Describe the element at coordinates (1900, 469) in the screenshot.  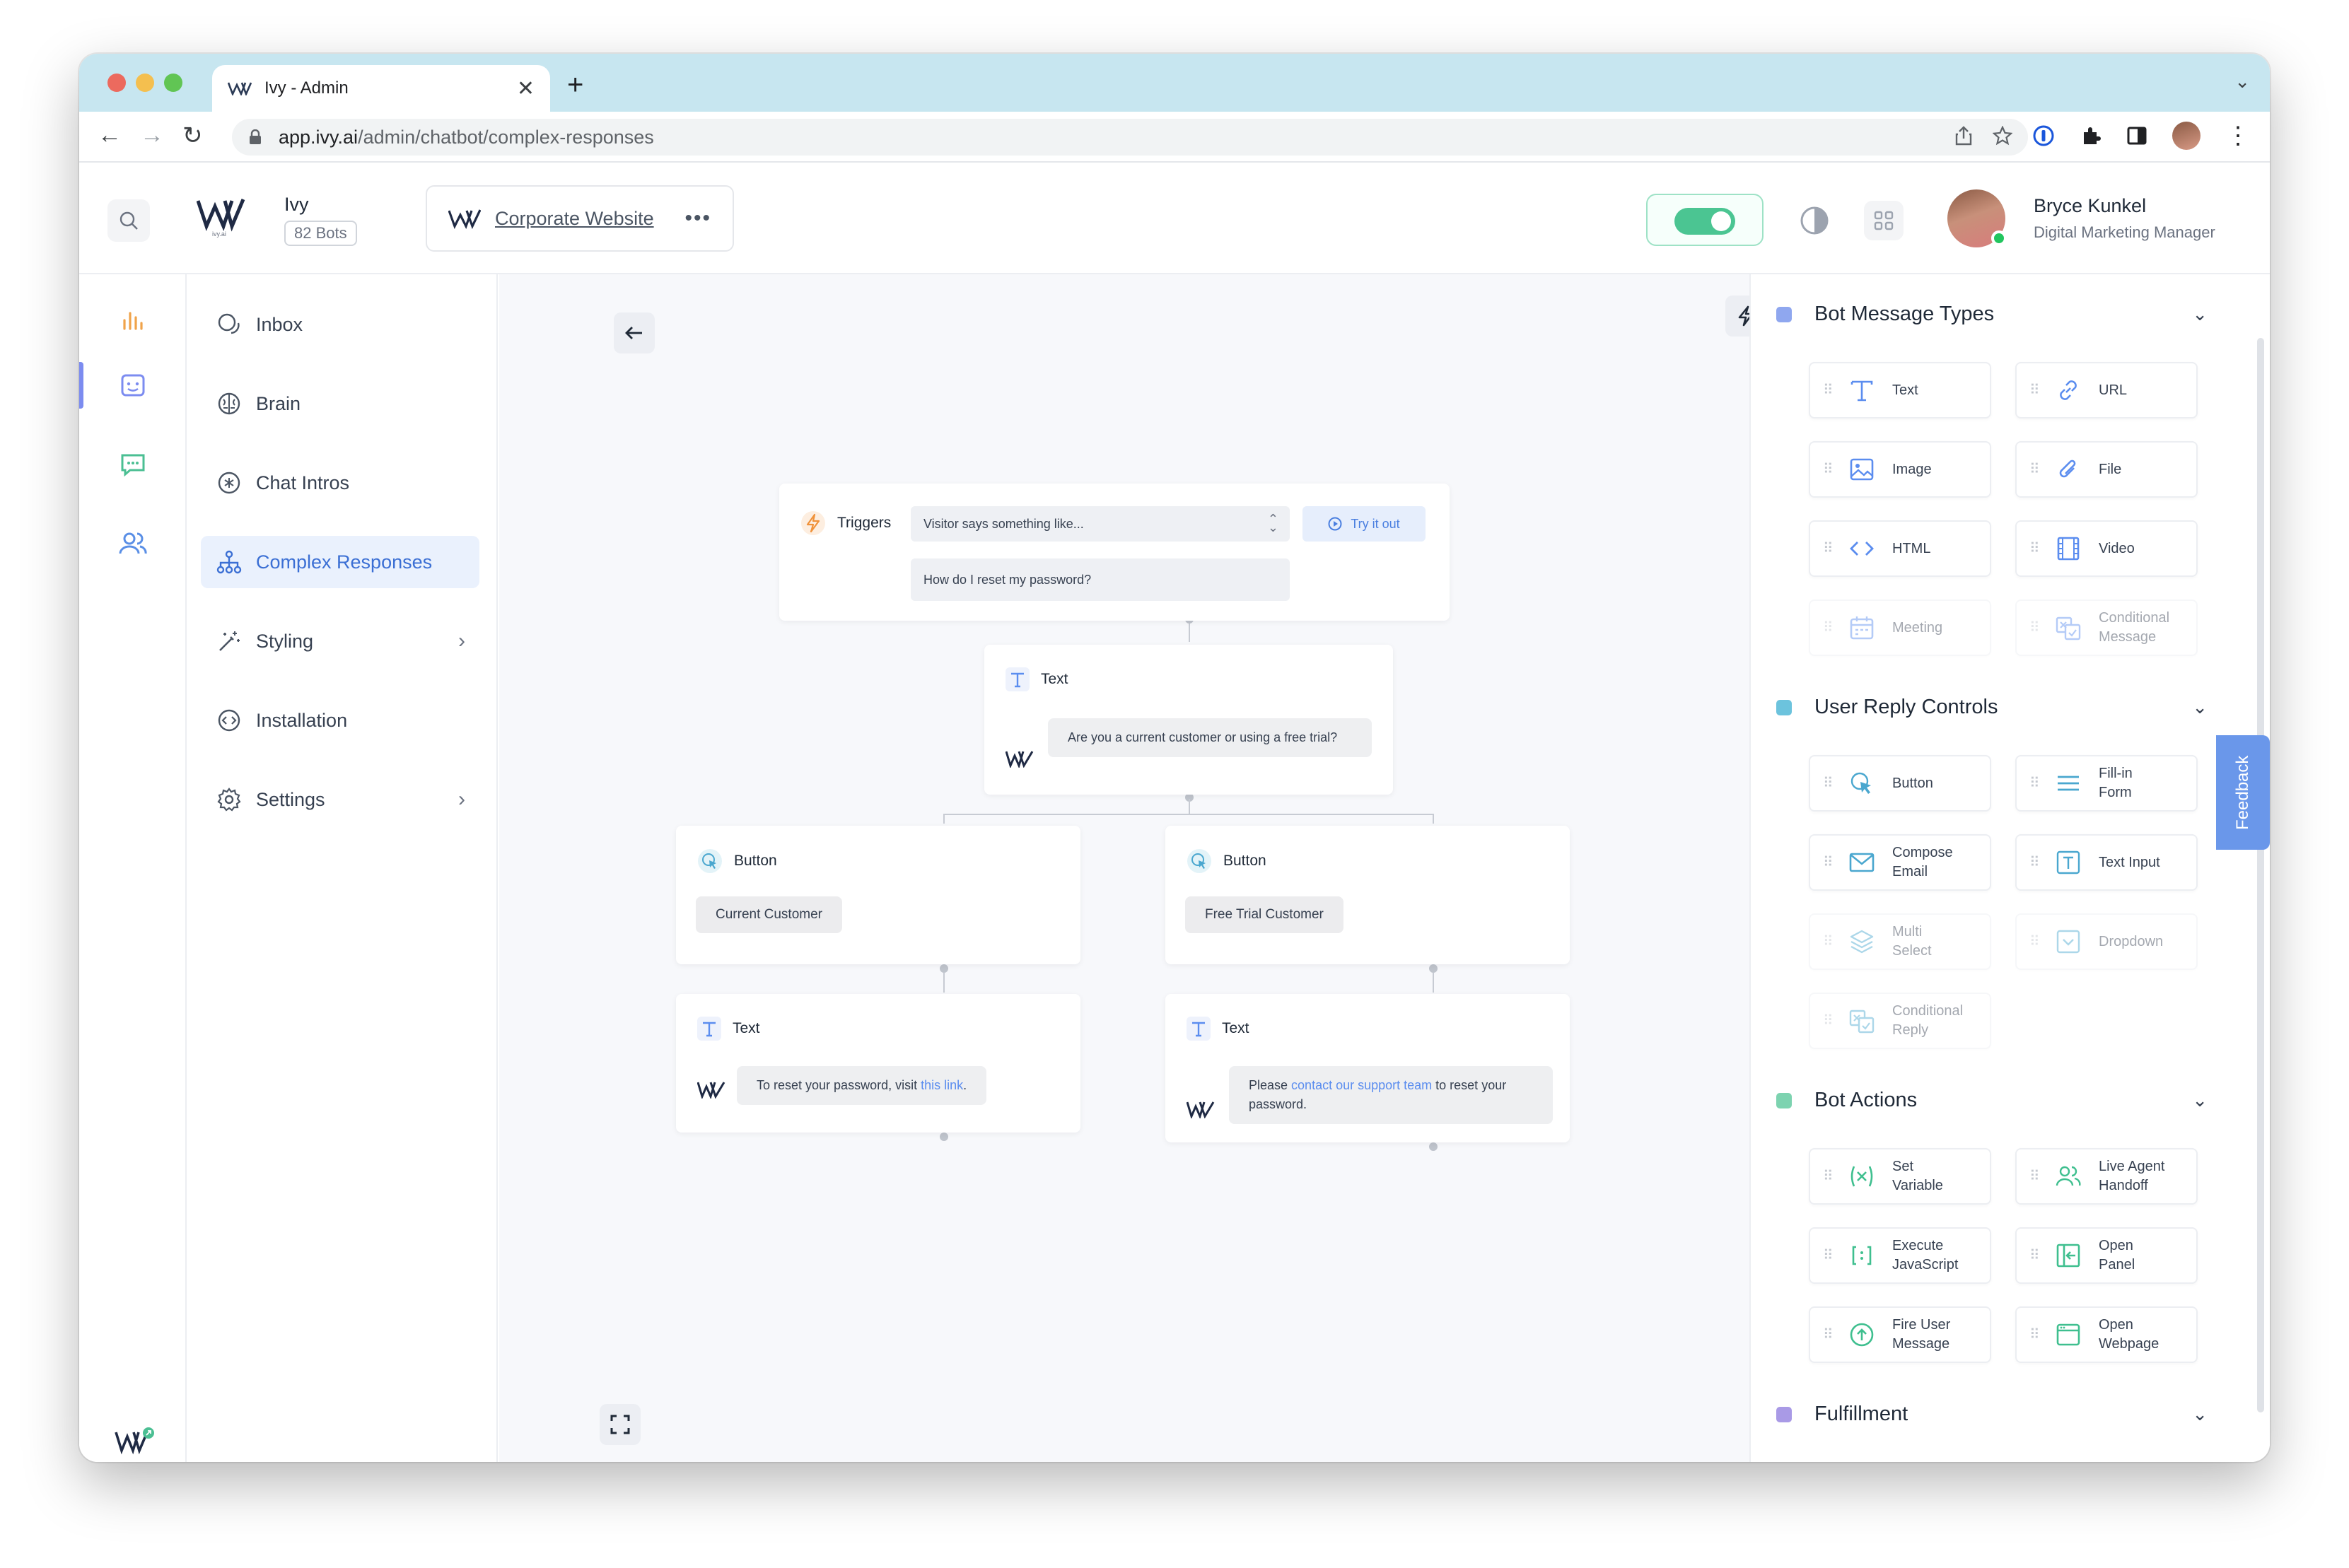
I see `component-card-image: ⠿ Image` at that location.